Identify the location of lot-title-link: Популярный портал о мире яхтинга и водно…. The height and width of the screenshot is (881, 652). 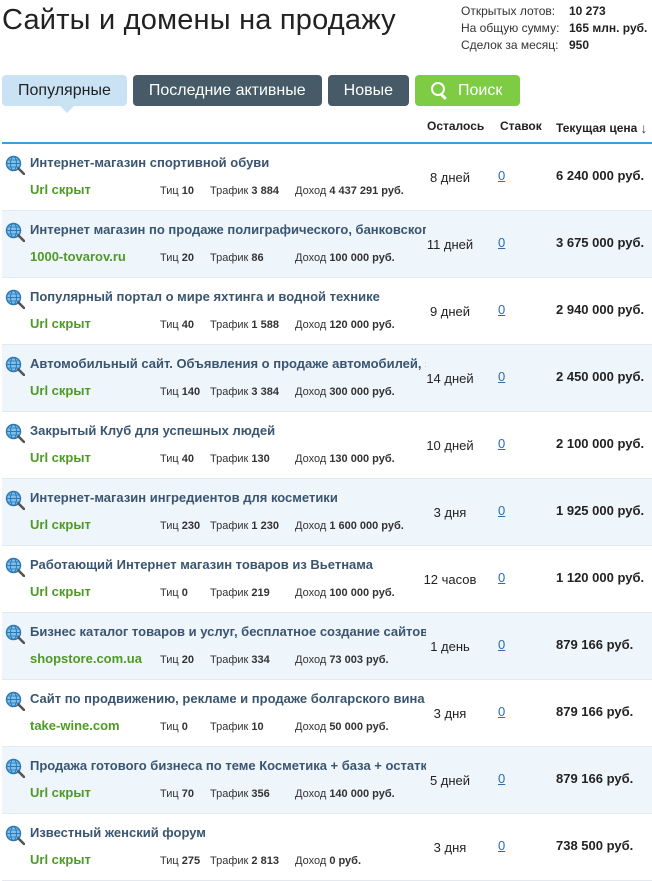
(228, 296).